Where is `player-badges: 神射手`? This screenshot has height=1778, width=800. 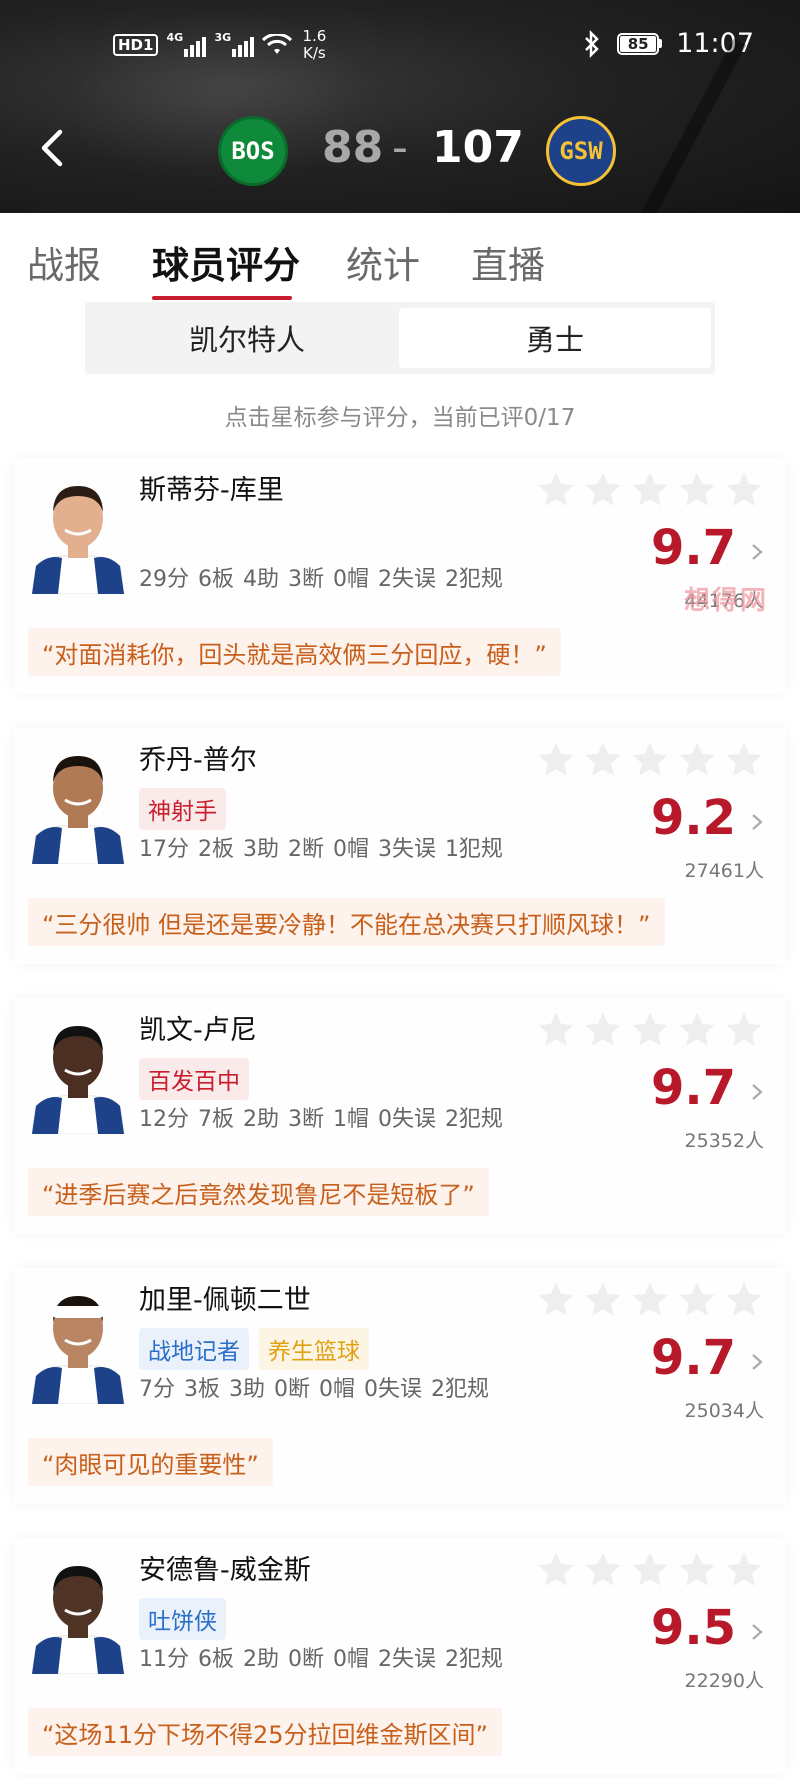
player-badges: 神射手 is located at coordinates (182, 809).